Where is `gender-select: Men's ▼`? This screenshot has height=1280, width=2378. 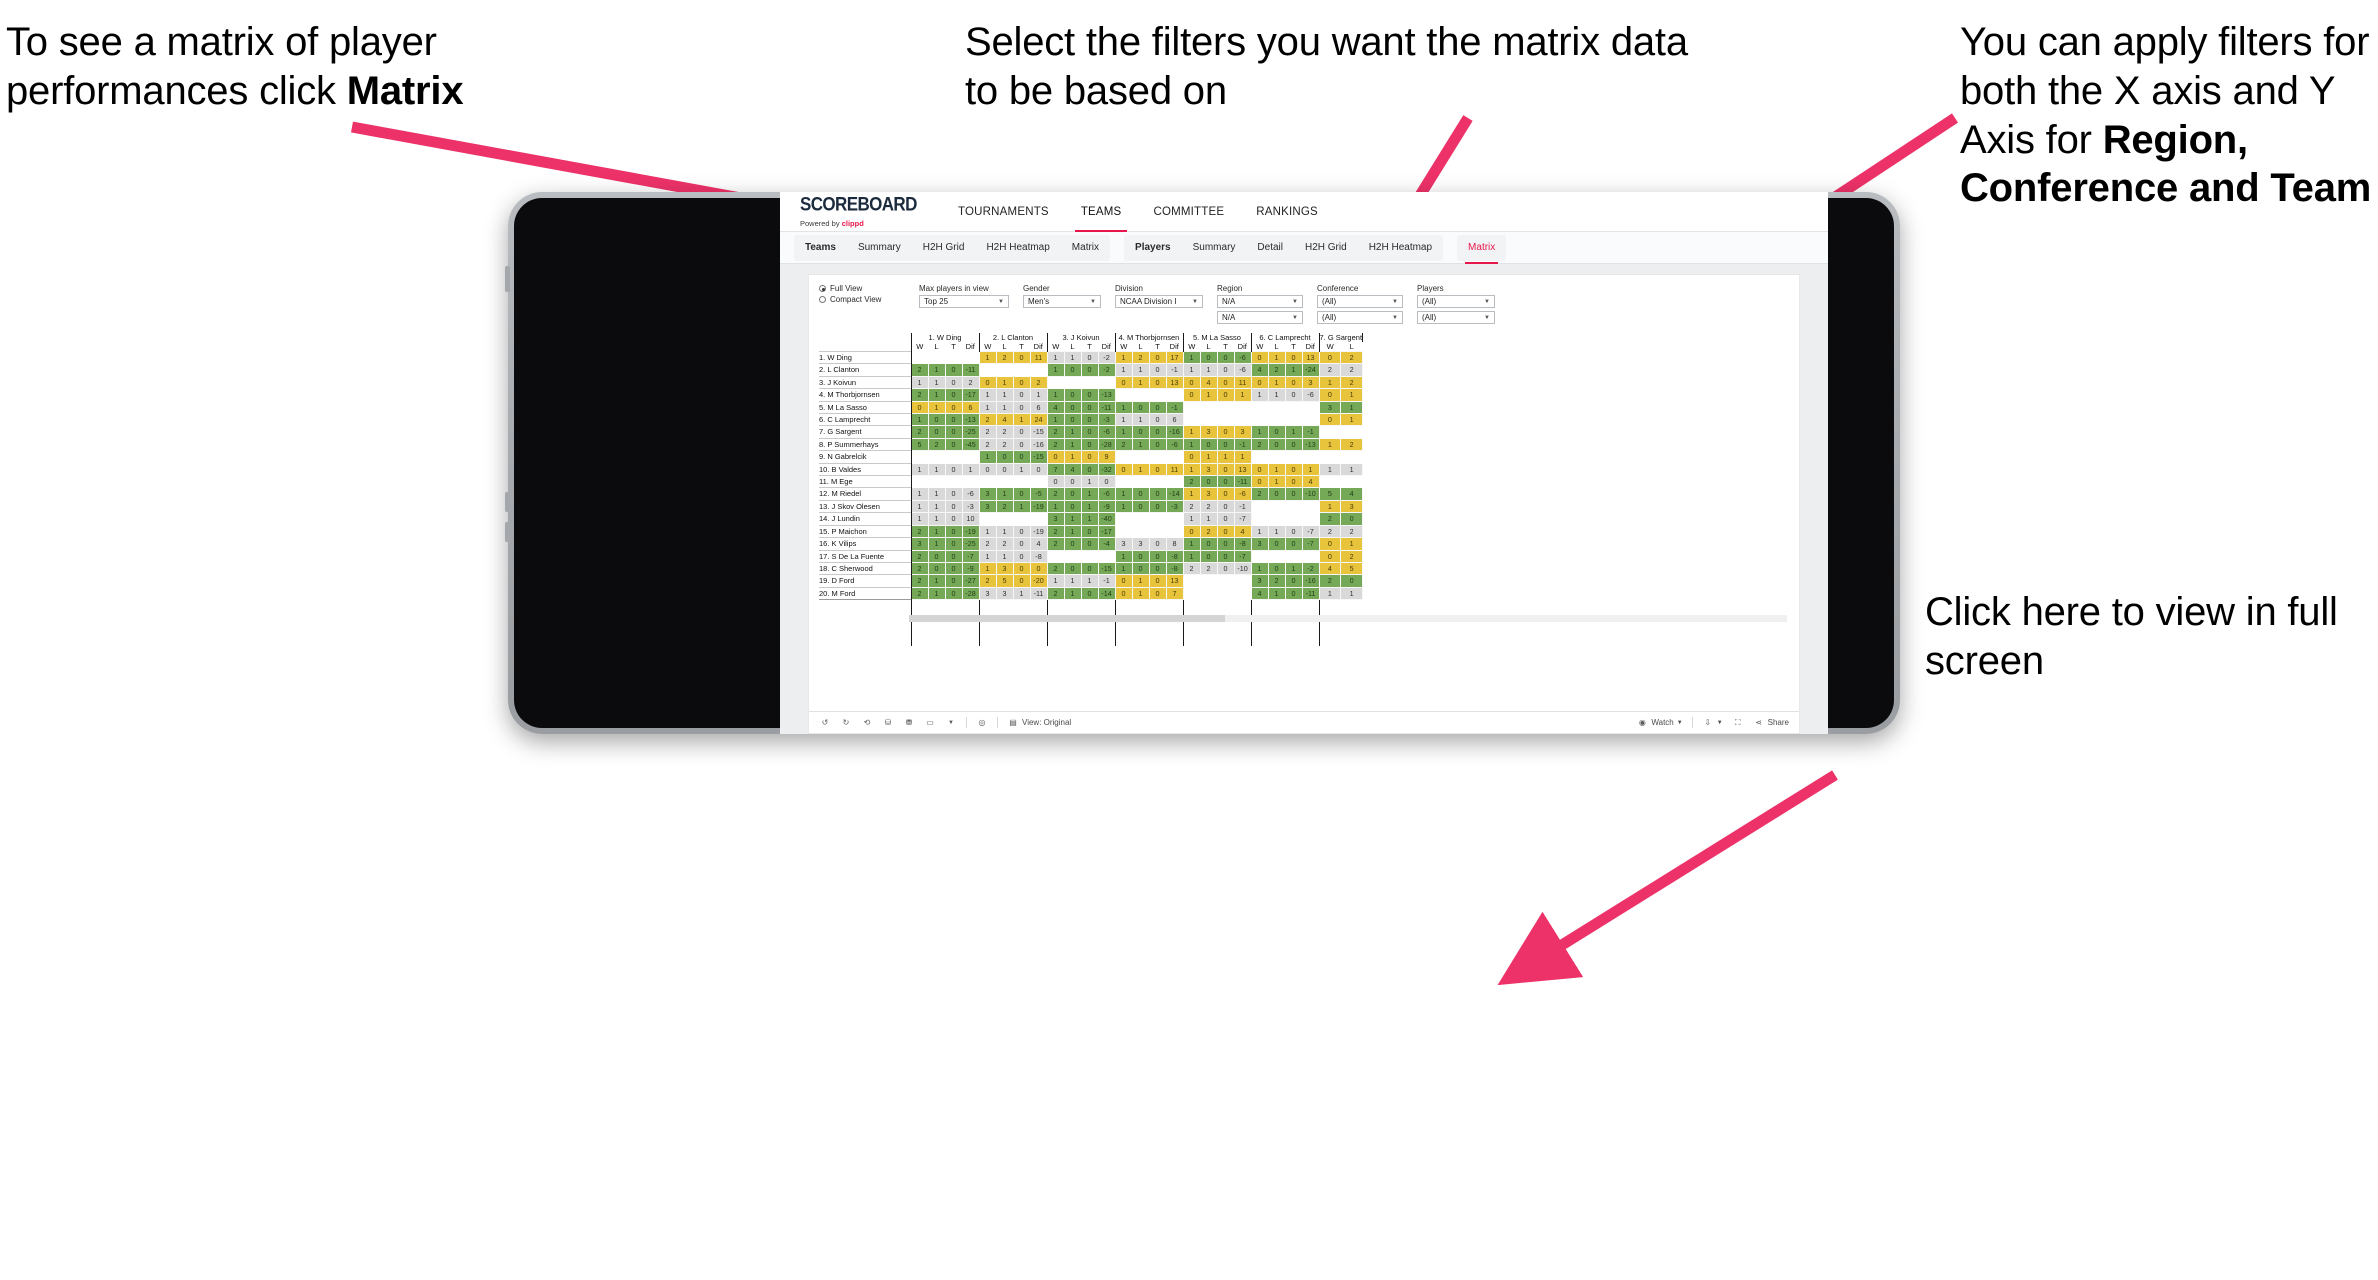
gender-select: Men's ▼ is located at coordinates (1062, 301).